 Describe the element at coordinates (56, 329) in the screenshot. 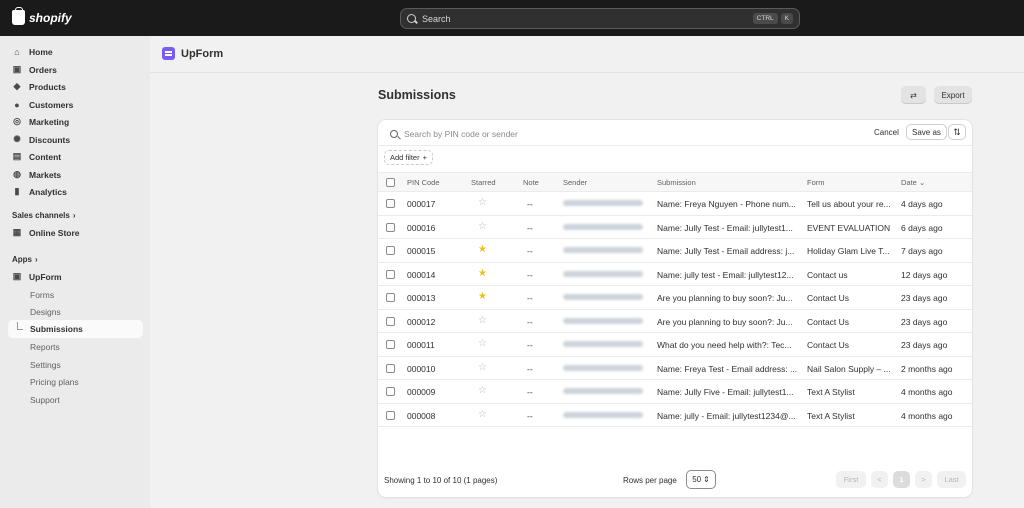

I see `sidebar-subitem-submissions: Submissions` at that location.